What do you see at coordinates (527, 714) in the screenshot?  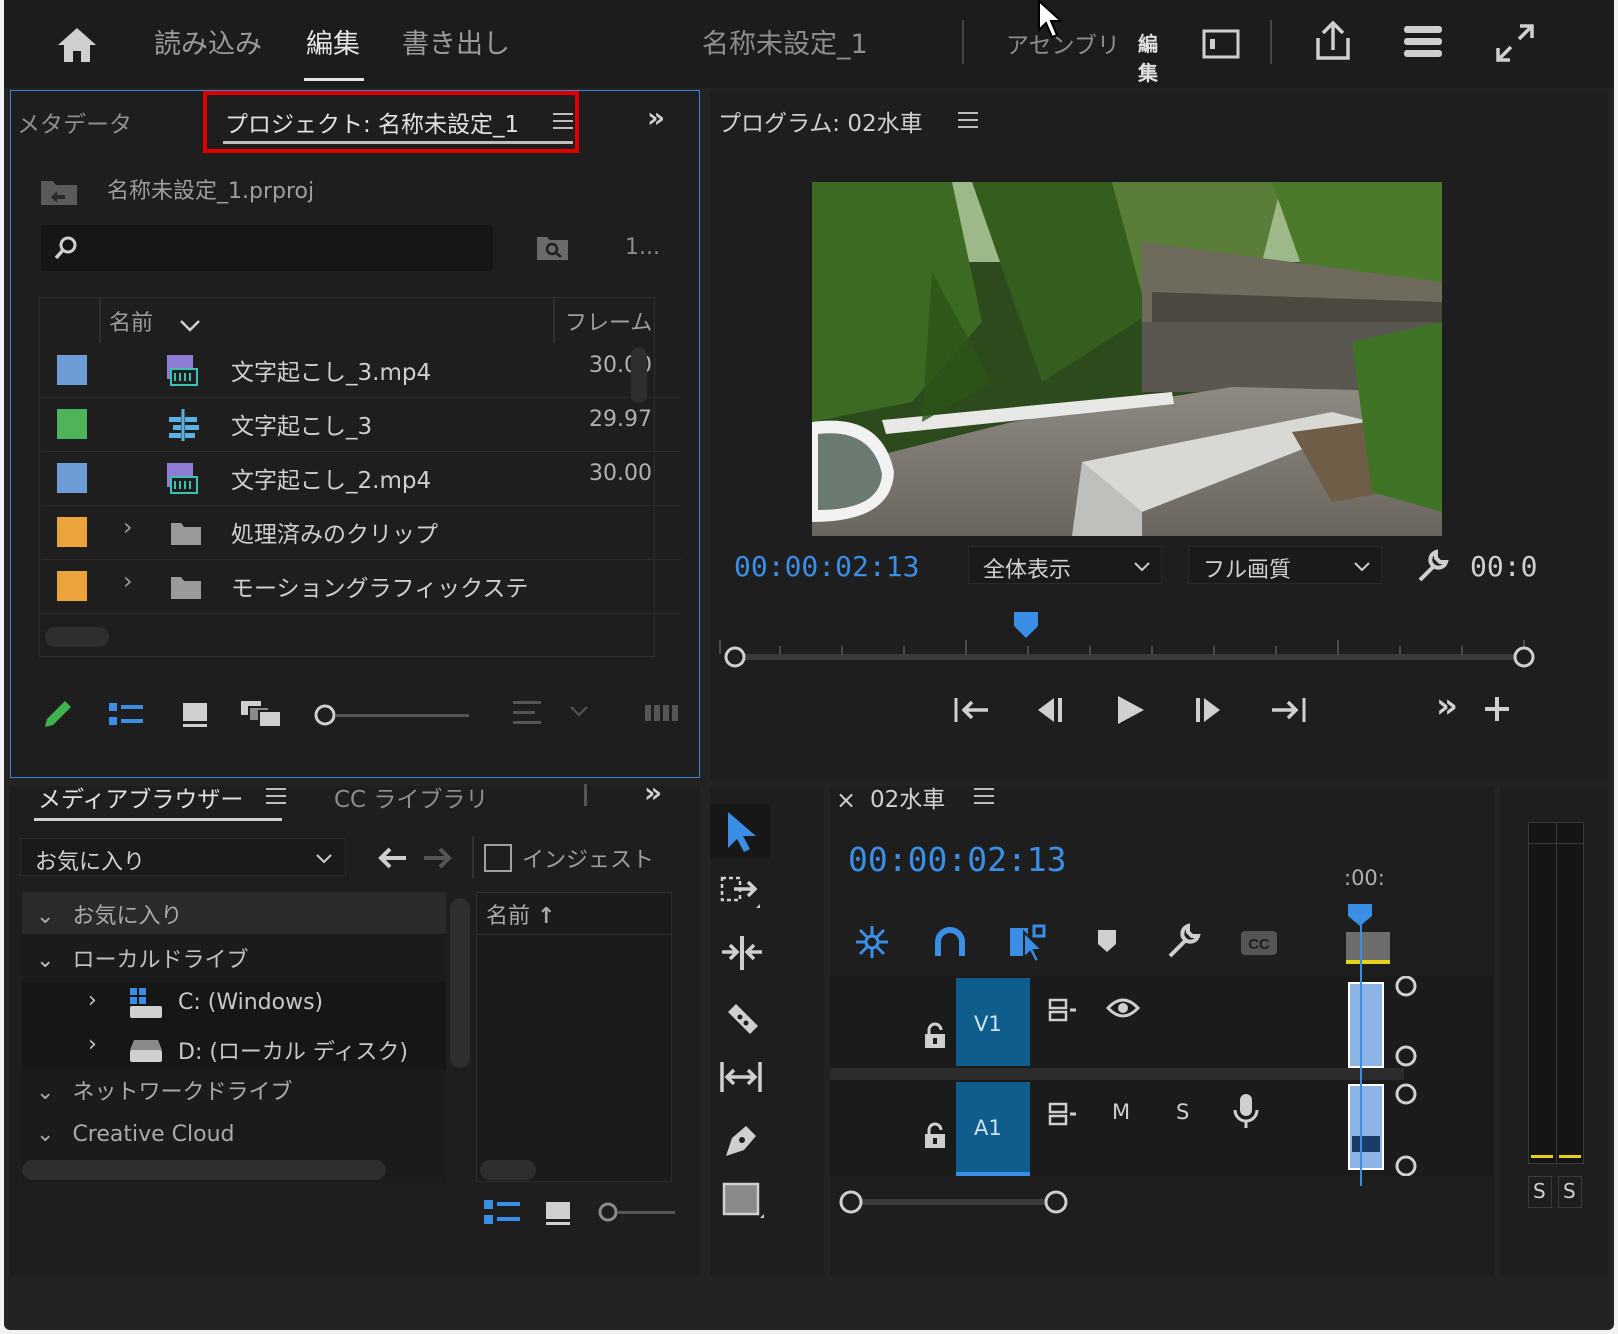 I see `sort-icon` at bounding box center [527, 714].